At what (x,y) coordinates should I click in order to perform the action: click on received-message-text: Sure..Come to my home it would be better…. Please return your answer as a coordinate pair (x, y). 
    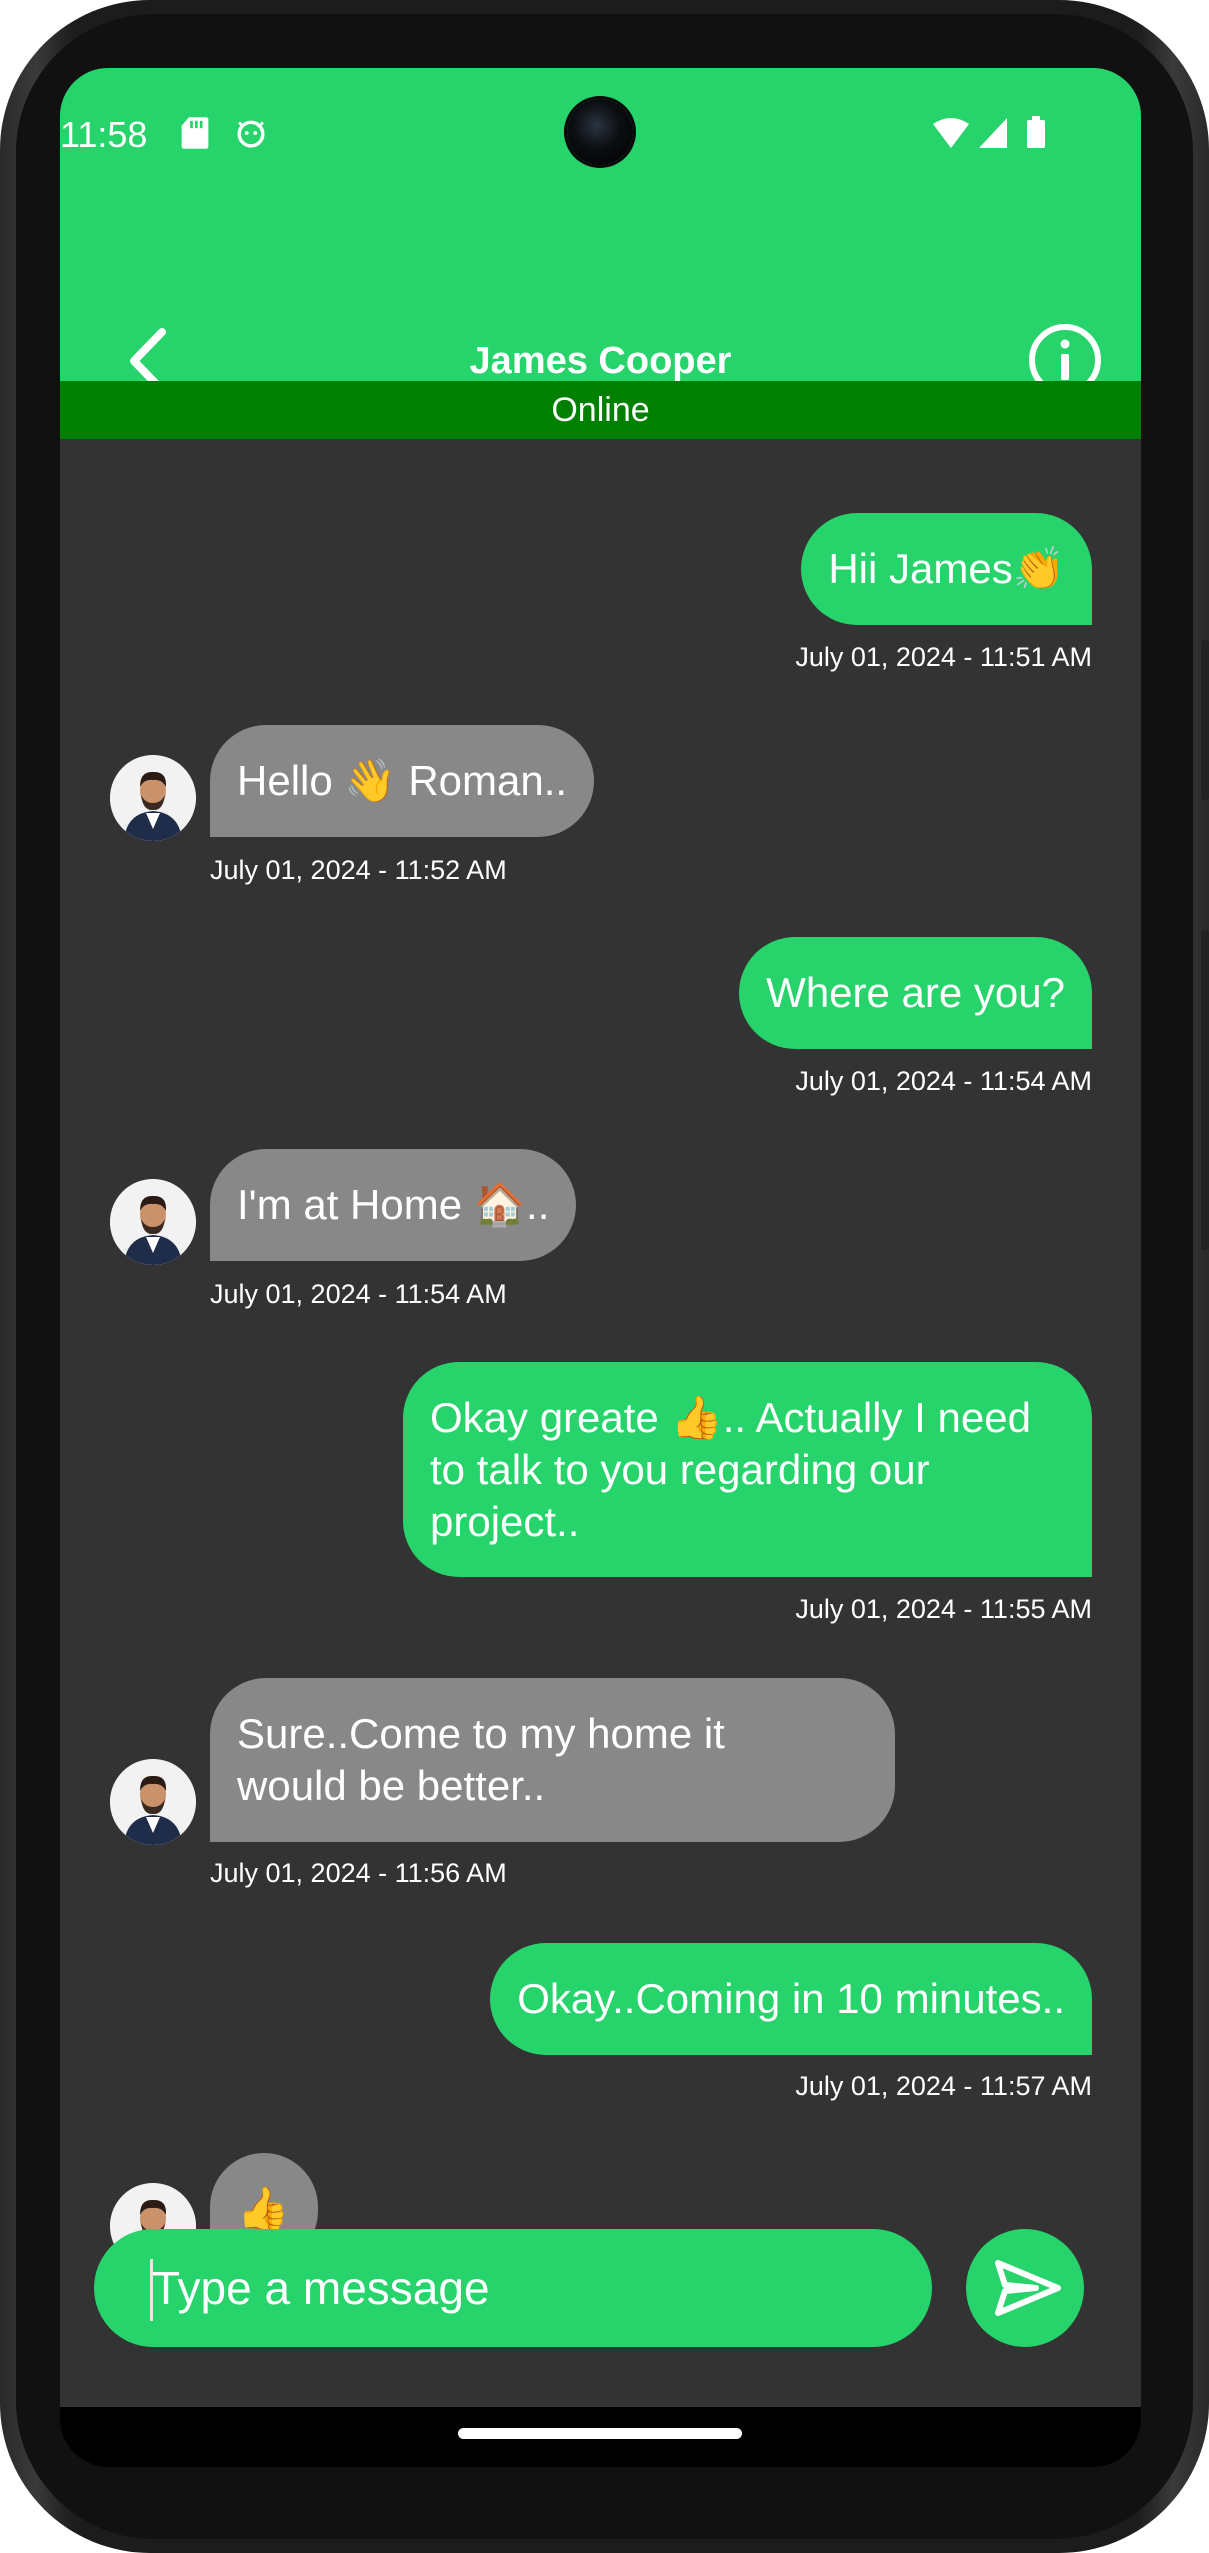
    Looking at the image, I should click on (481, 1759).